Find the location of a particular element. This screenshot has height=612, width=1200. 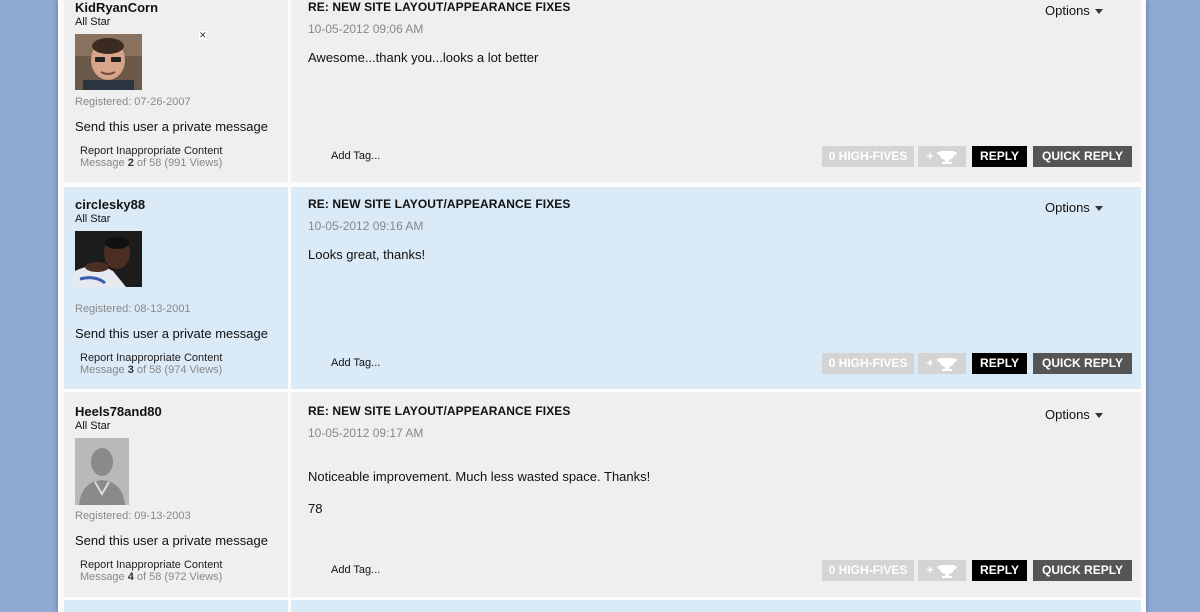

message-count: Message 3 of 58 (974 Views) is located at coordinates (151, 370).